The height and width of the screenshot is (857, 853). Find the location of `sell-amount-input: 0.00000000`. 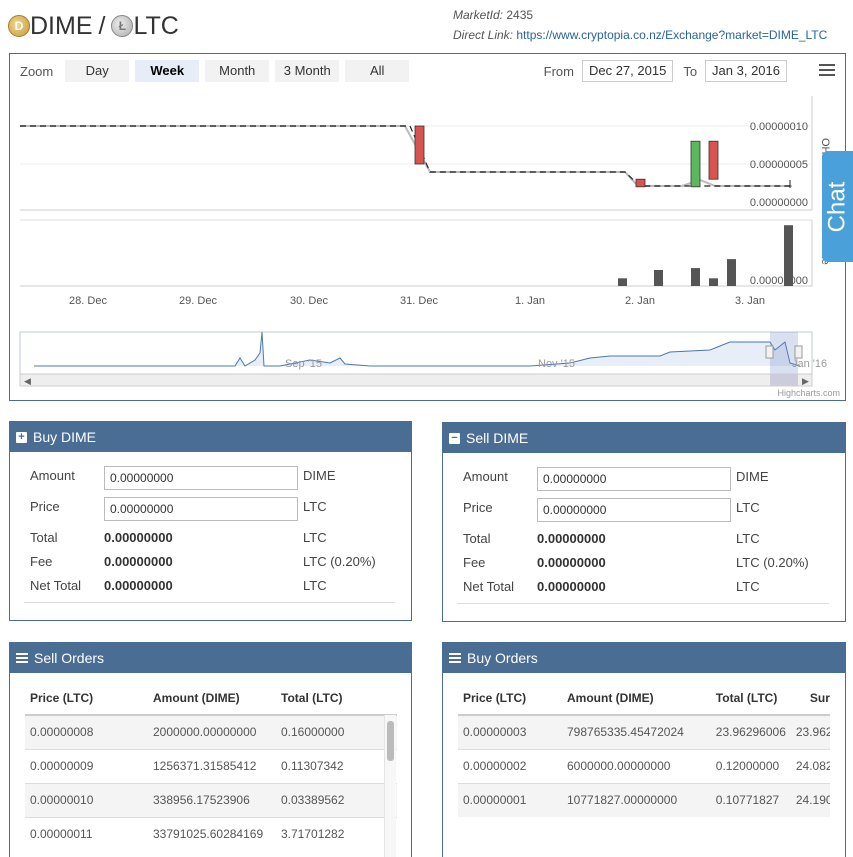

sell-amount-input: 0.00000000 is located at coordinates (634, 479).